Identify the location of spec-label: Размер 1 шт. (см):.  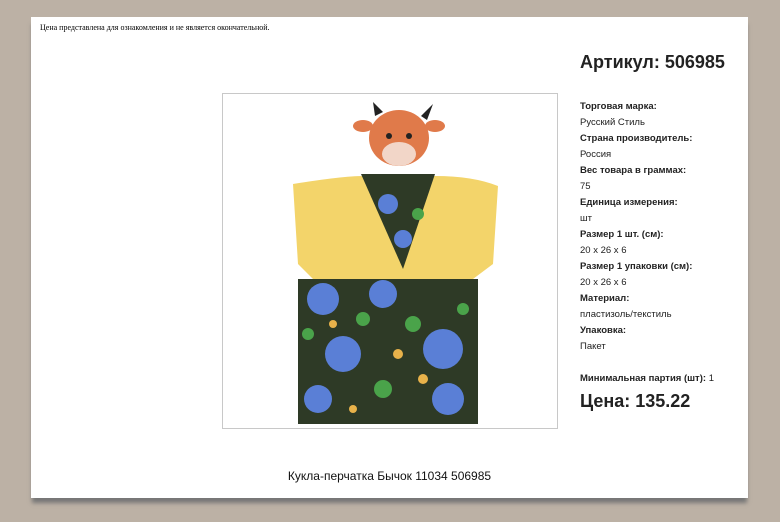
(622, 234).